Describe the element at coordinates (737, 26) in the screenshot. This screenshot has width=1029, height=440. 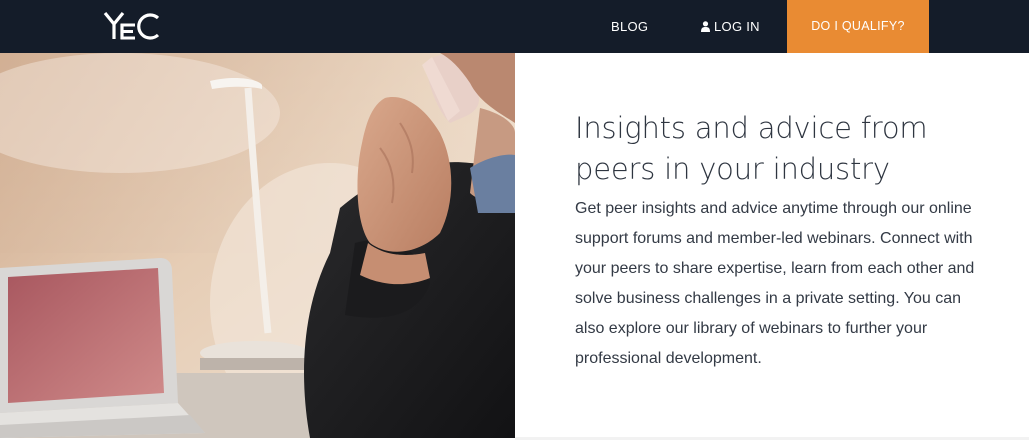
I see `nav-login-label: LOG IN` at that location.